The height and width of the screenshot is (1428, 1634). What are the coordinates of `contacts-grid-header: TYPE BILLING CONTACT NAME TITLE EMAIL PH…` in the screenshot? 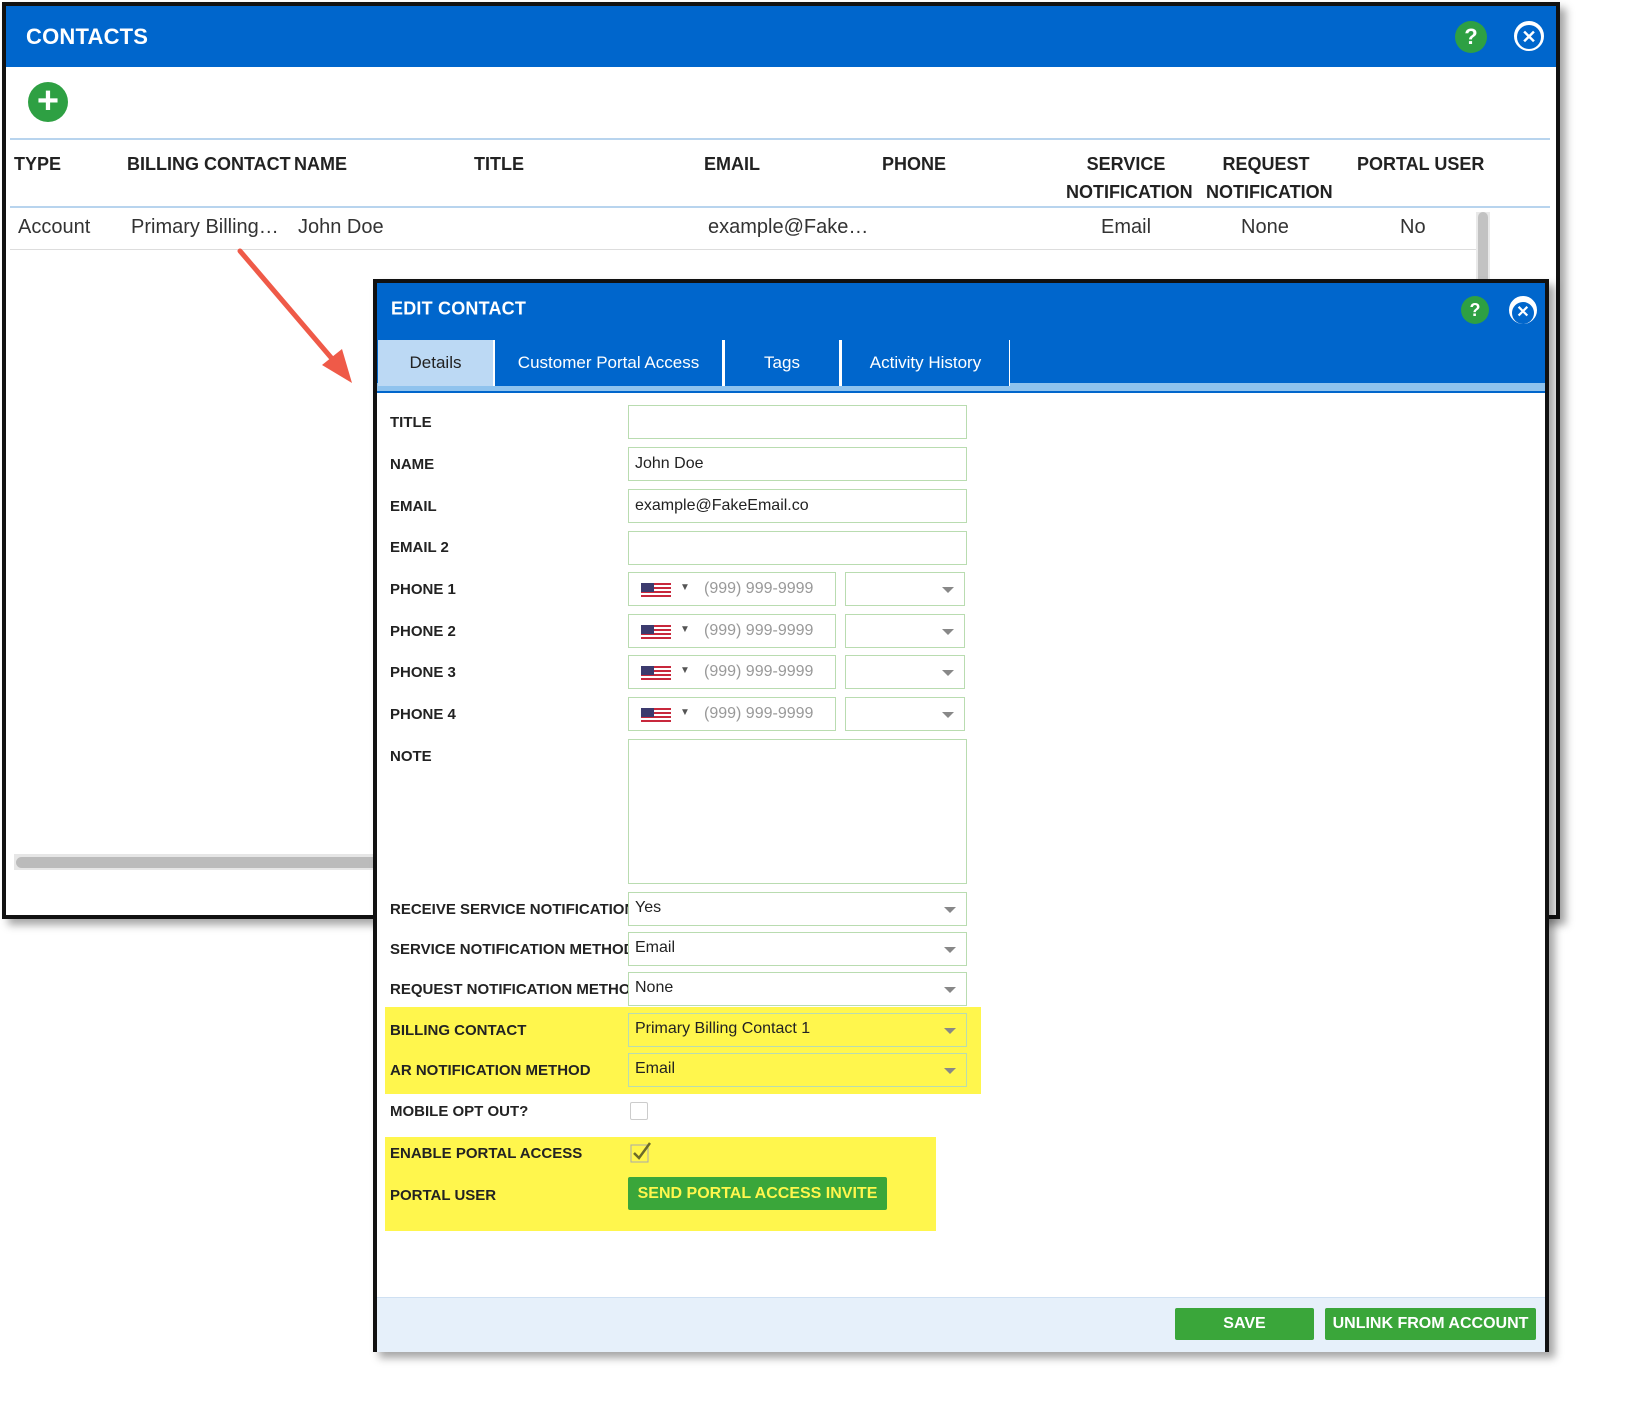 It's located at (780, 173).